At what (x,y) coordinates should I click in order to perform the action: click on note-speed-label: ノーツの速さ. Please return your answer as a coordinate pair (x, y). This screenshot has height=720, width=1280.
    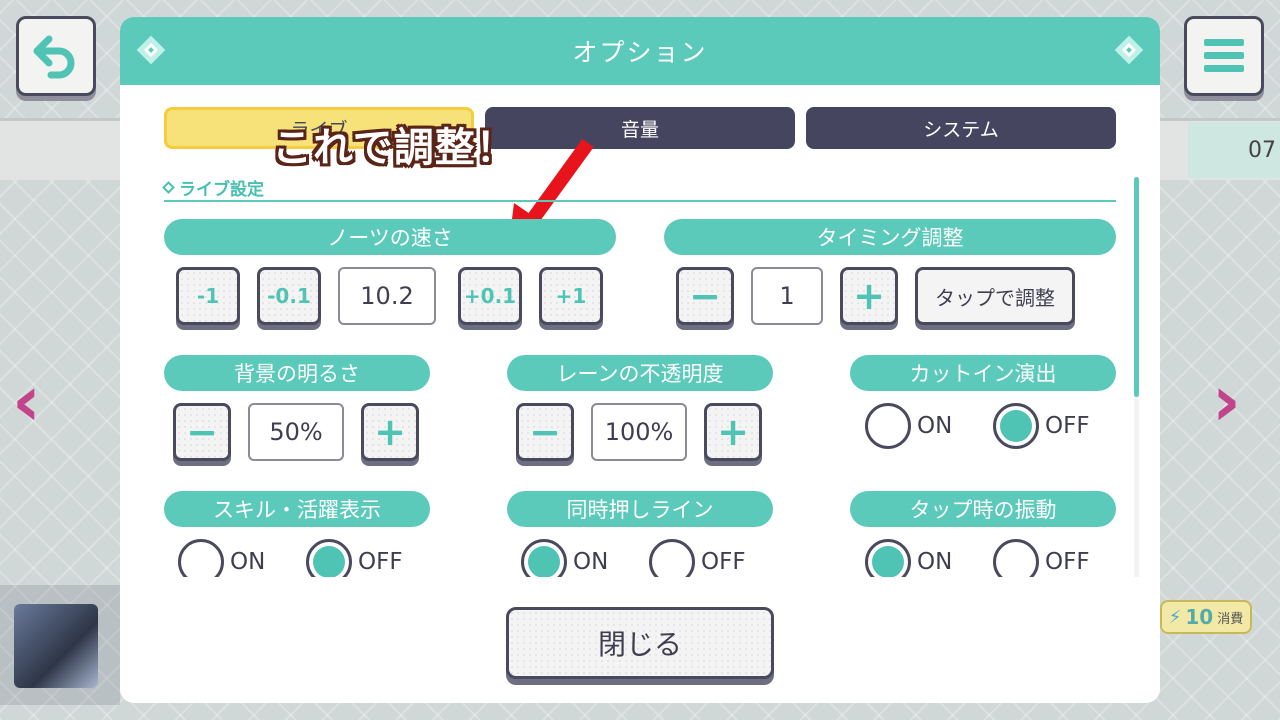
    Looking at the image, I should click on (390, 237).